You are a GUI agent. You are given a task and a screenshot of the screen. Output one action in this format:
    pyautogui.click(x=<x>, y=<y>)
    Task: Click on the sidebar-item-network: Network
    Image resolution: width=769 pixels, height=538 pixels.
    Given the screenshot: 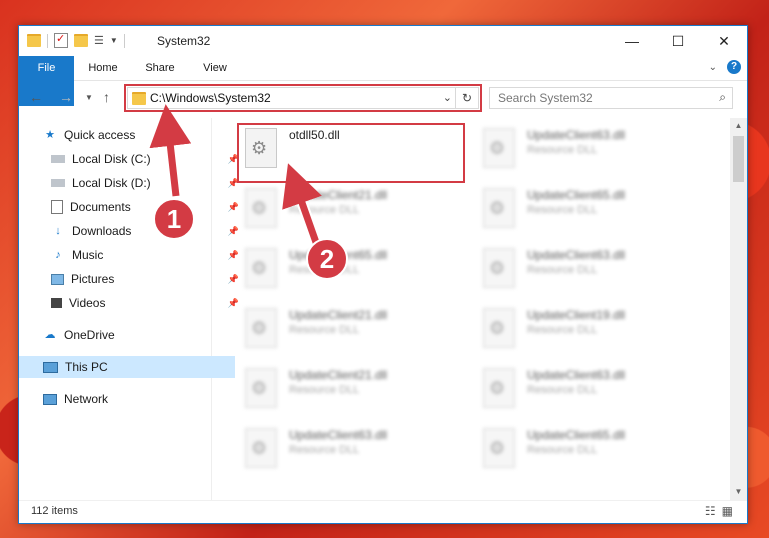 What is the action you would take?
    pyautogui.click(x=127, y=399)
    